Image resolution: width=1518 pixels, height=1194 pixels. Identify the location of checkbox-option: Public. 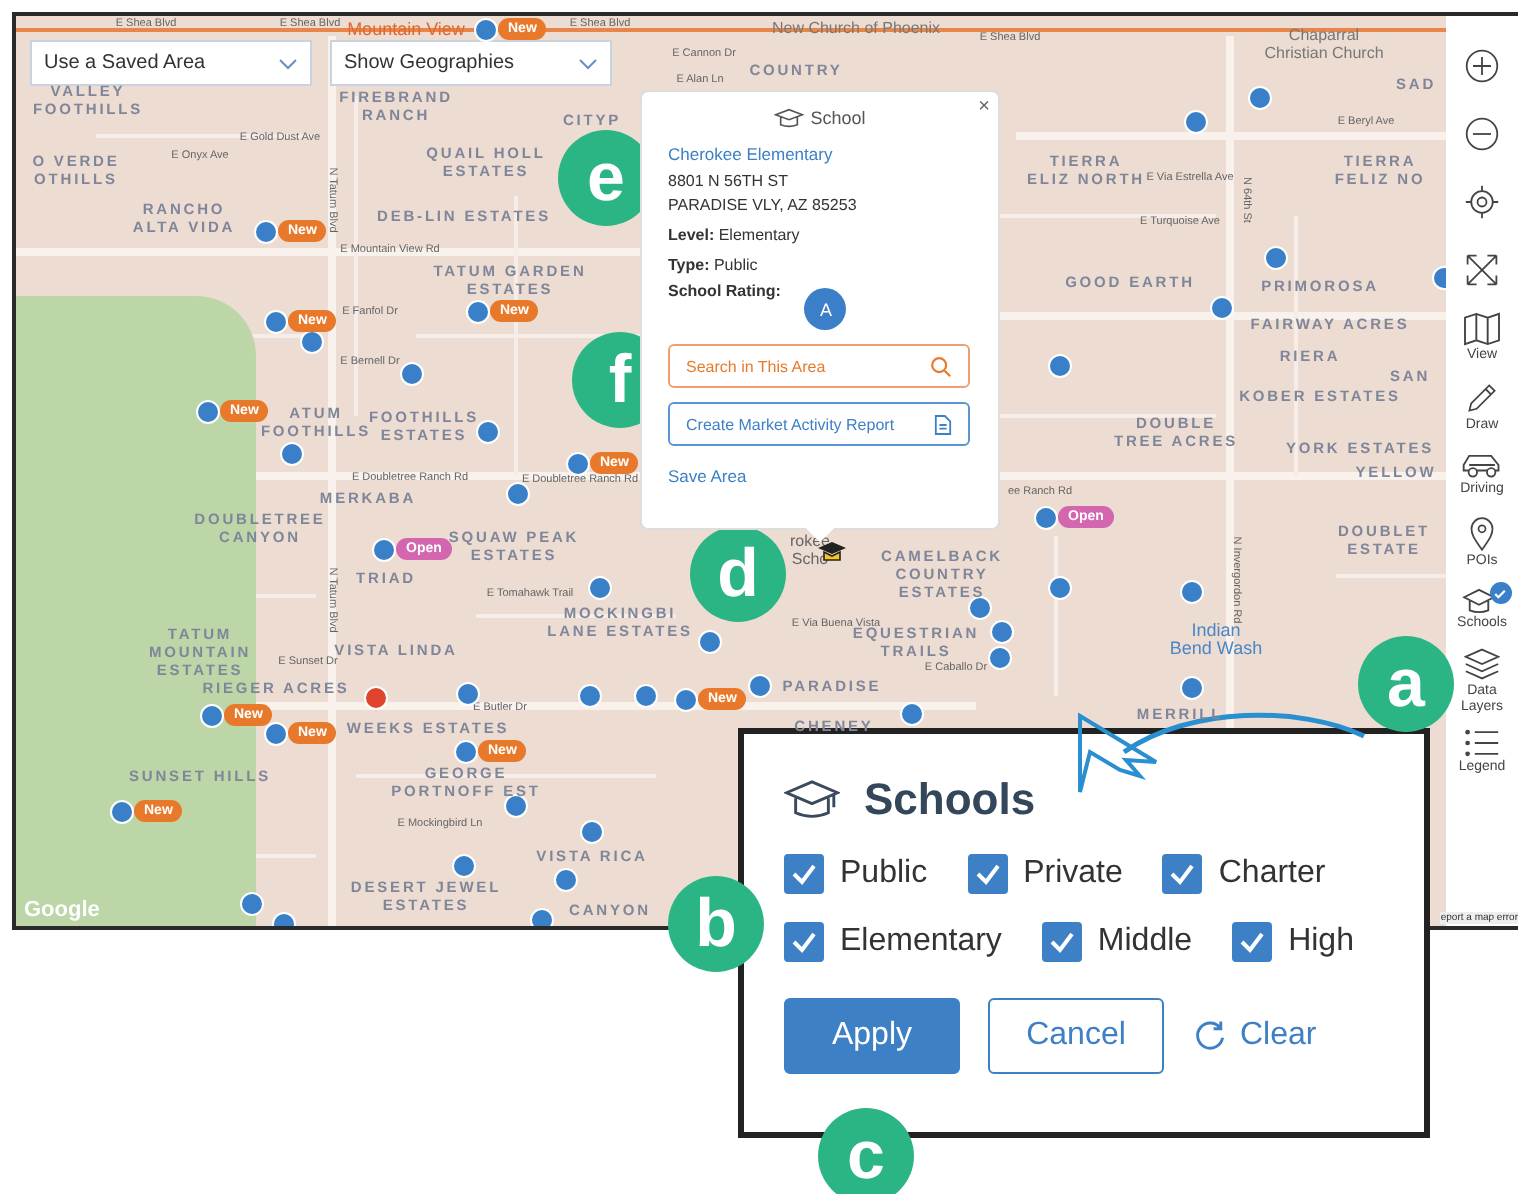
(856, 874).